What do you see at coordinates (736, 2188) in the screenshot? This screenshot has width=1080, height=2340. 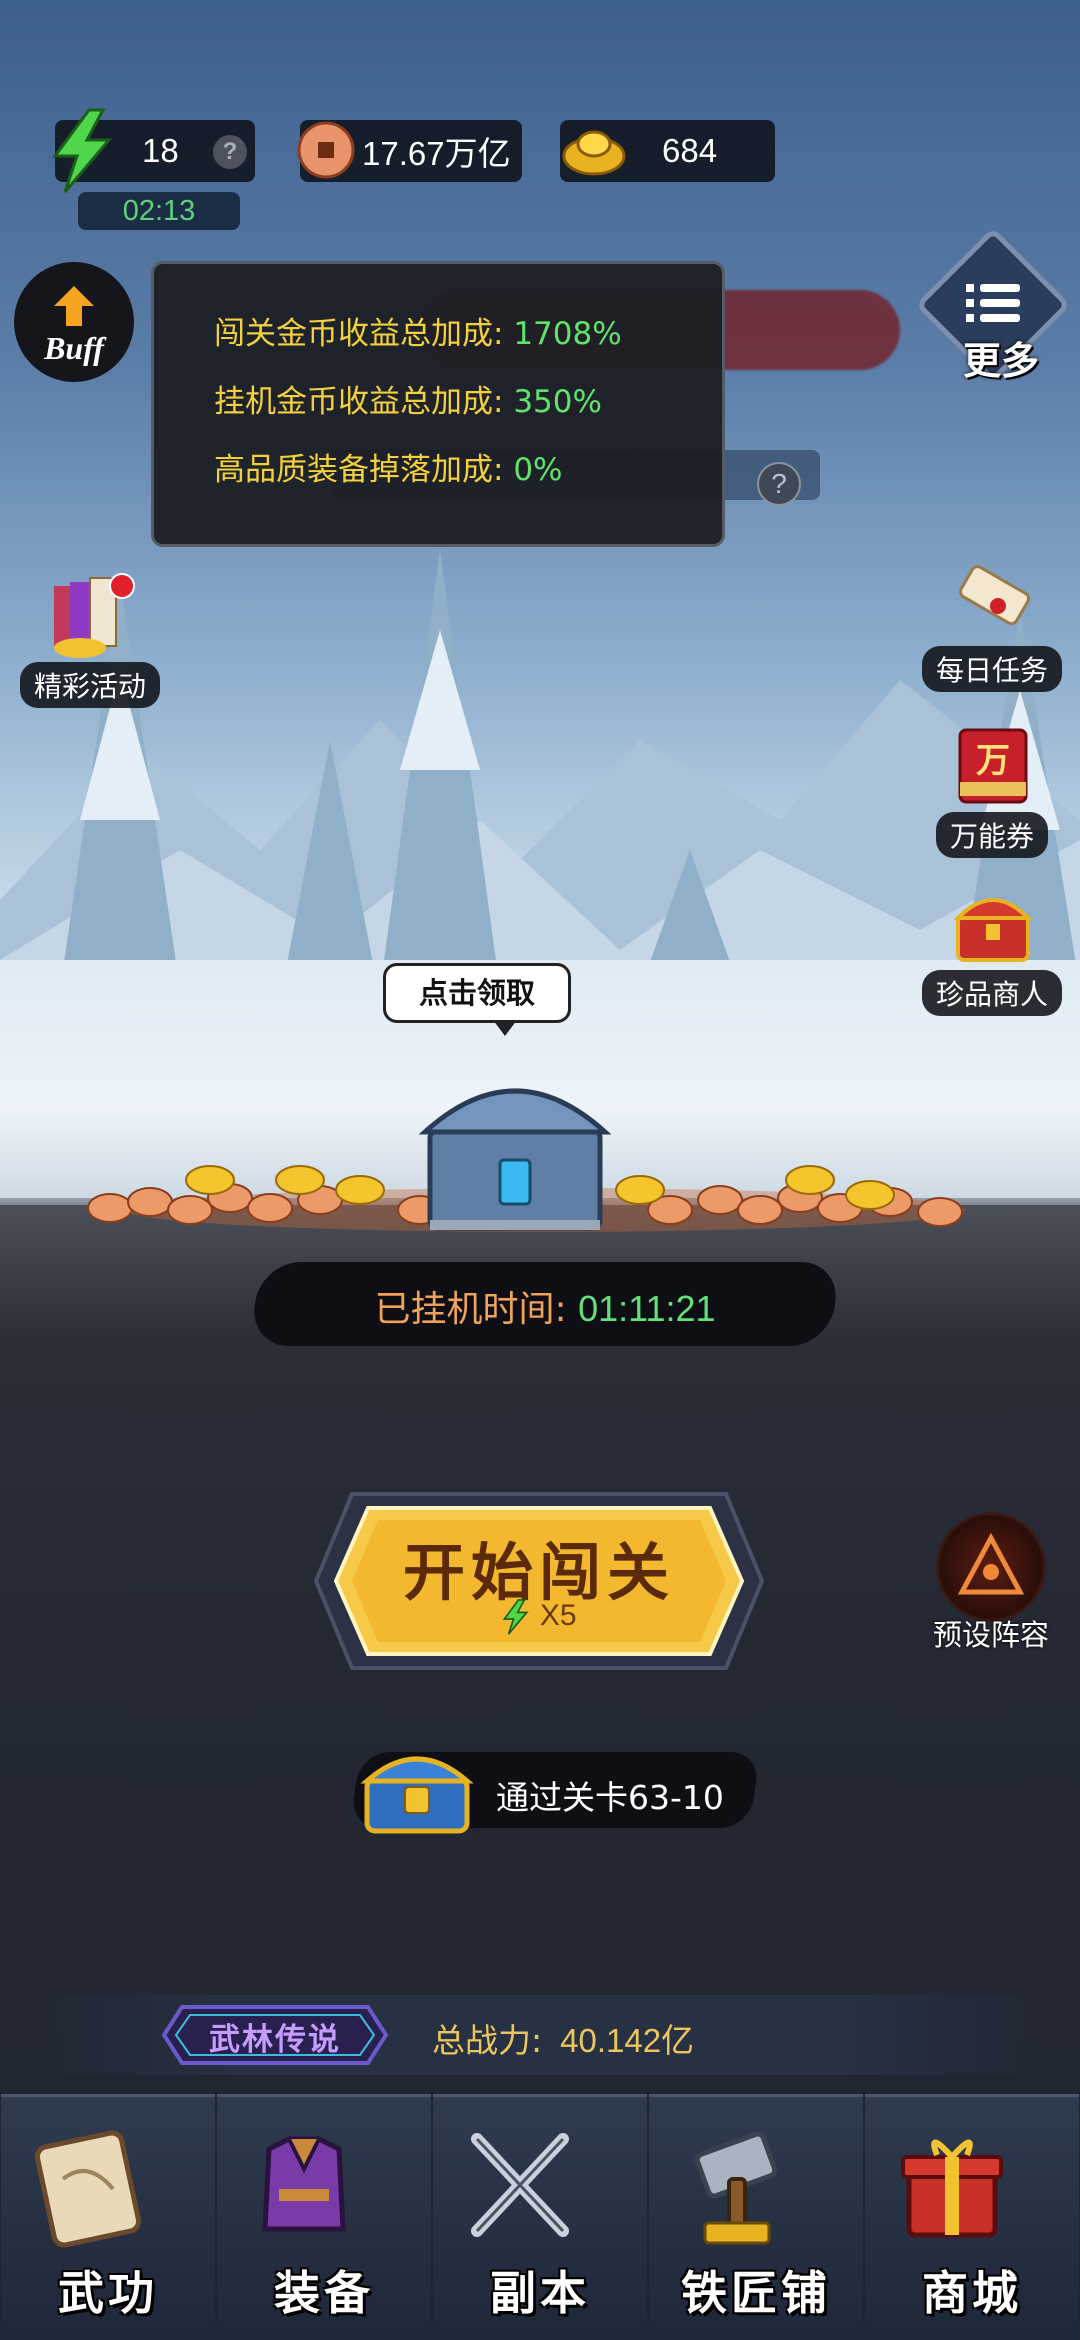 I see `hammer-icon` at bounding box center [736, 2188].